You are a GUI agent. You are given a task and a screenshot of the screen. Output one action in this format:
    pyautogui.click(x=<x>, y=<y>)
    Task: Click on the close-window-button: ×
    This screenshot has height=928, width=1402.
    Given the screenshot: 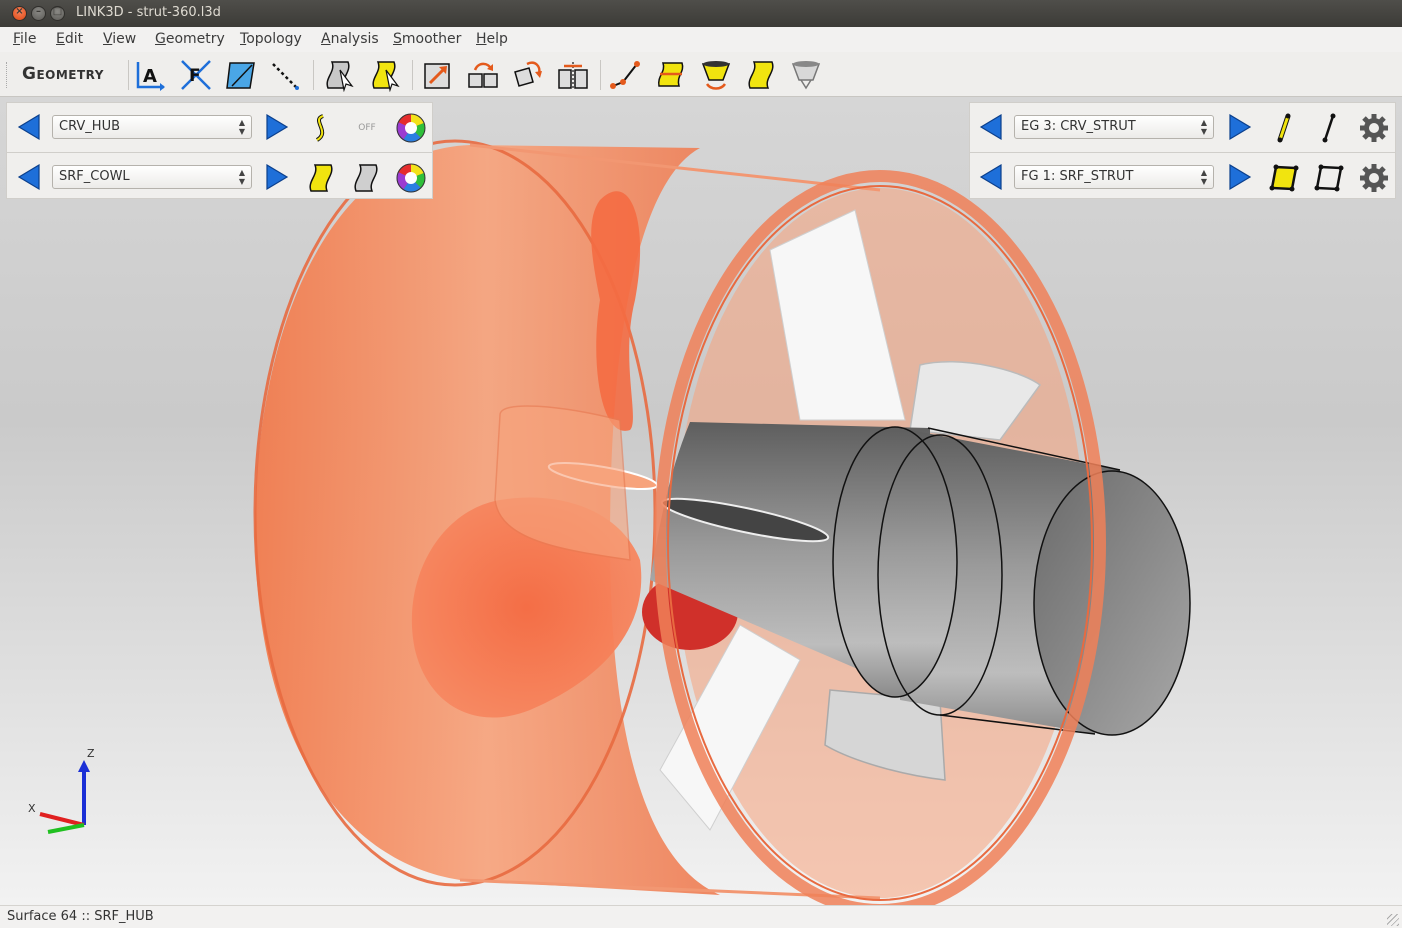 What is the action you would take?
    pyautogui.click(x=19, y=13)
    